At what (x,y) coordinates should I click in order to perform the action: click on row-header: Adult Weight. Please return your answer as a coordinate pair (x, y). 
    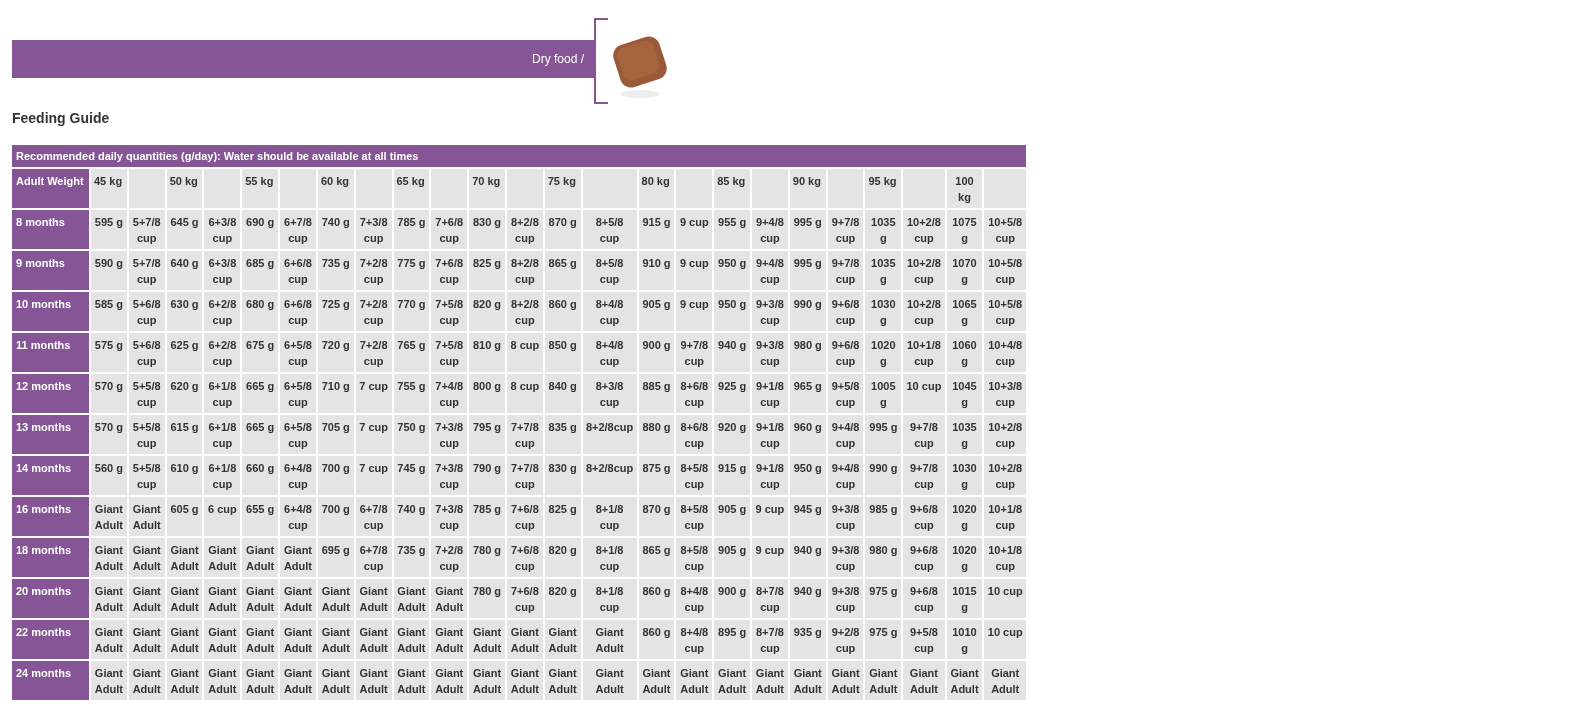
    Looking at the image, I should click on (50, 188).